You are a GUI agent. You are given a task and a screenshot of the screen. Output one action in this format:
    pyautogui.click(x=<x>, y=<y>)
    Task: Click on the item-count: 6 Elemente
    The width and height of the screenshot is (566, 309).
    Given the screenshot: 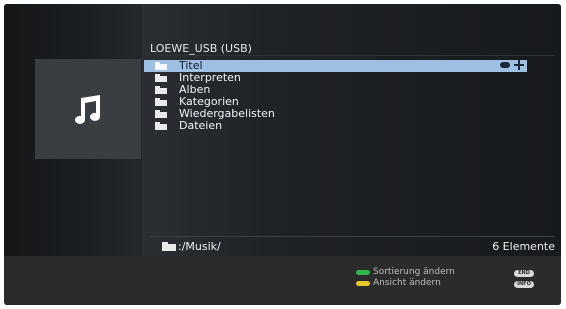 What is the action you would take?
    pyautogui.click(x=523, y=246)
    